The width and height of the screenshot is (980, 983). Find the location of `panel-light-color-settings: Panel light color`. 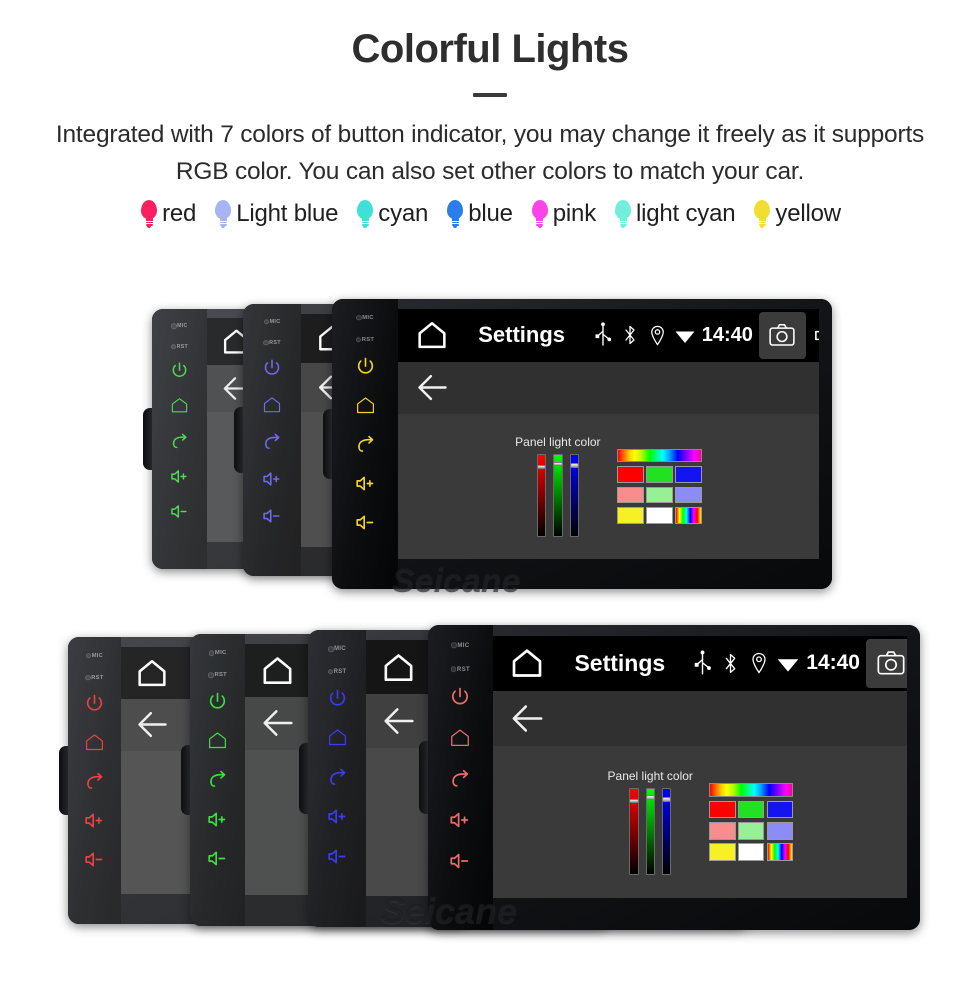

panel-light-color-settings: Panel light color is located at coordinates (700, 822).